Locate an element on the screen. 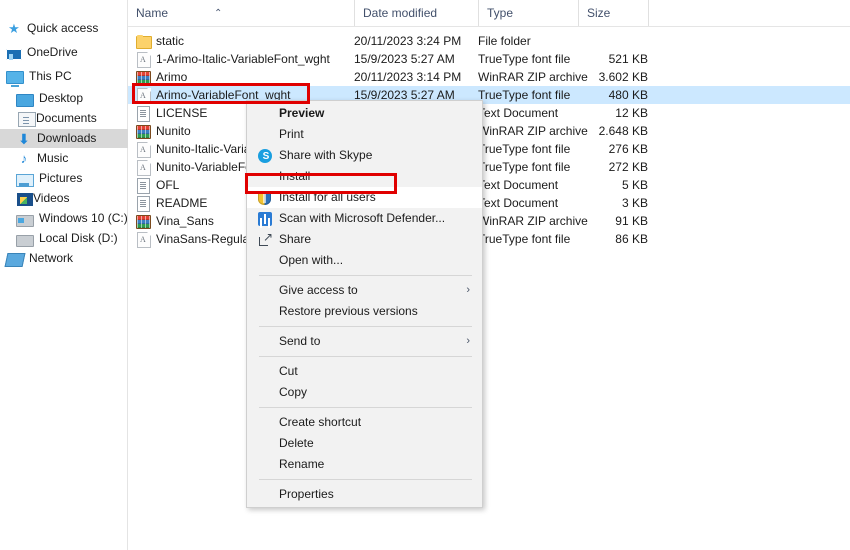 This screenshot has height=550, width=850. file-name-cell: OFL is located at coordinates (157, 185).